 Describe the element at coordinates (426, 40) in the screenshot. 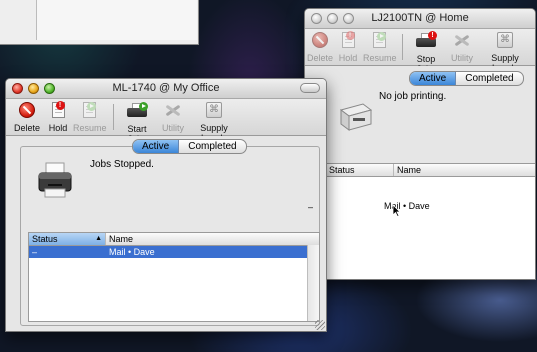

I see `printer-stop-icon: !` at that location.